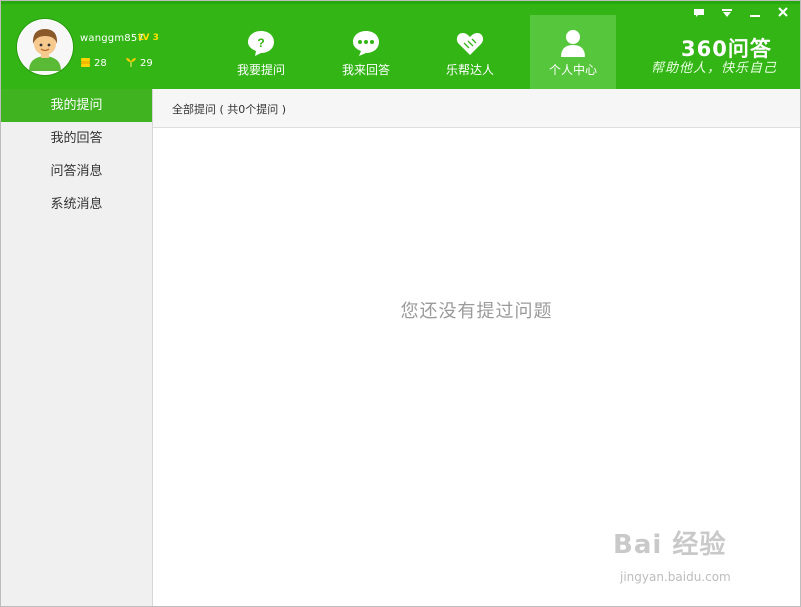  Describe the element at coordinates (112, 38) in the screenshot. I see `username: wanggm857` at that location.